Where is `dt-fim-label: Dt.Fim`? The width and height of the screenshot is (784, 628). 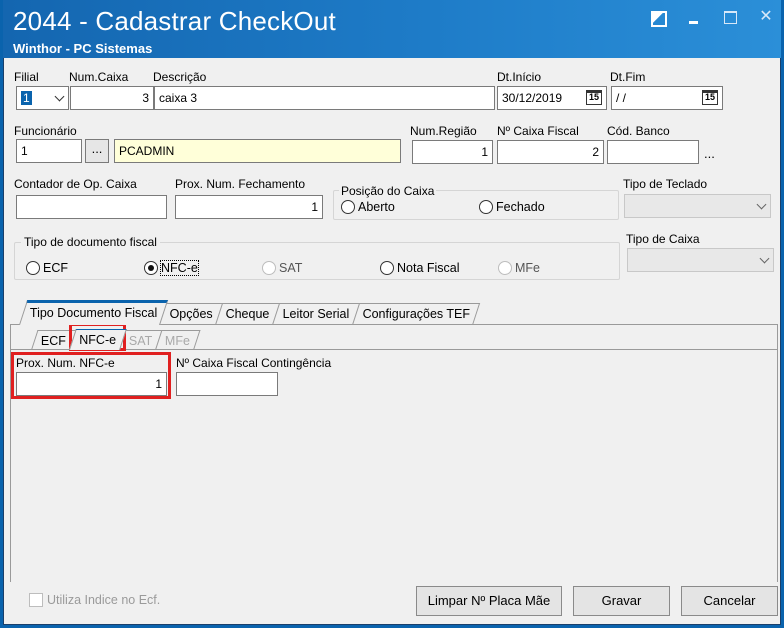 dt-fim-label: Dt.Fim is located at coordinates (628, 77).